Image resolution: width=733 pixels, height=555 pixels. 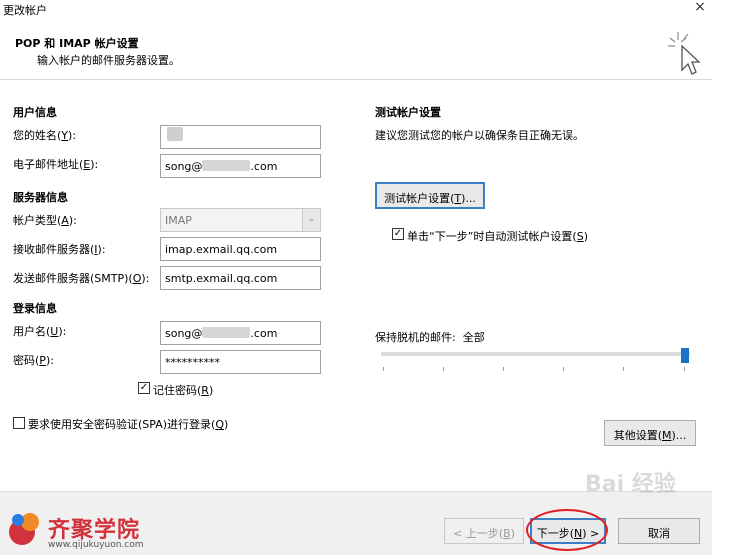 I want to click on side-margin, so click(x=722, y=286).